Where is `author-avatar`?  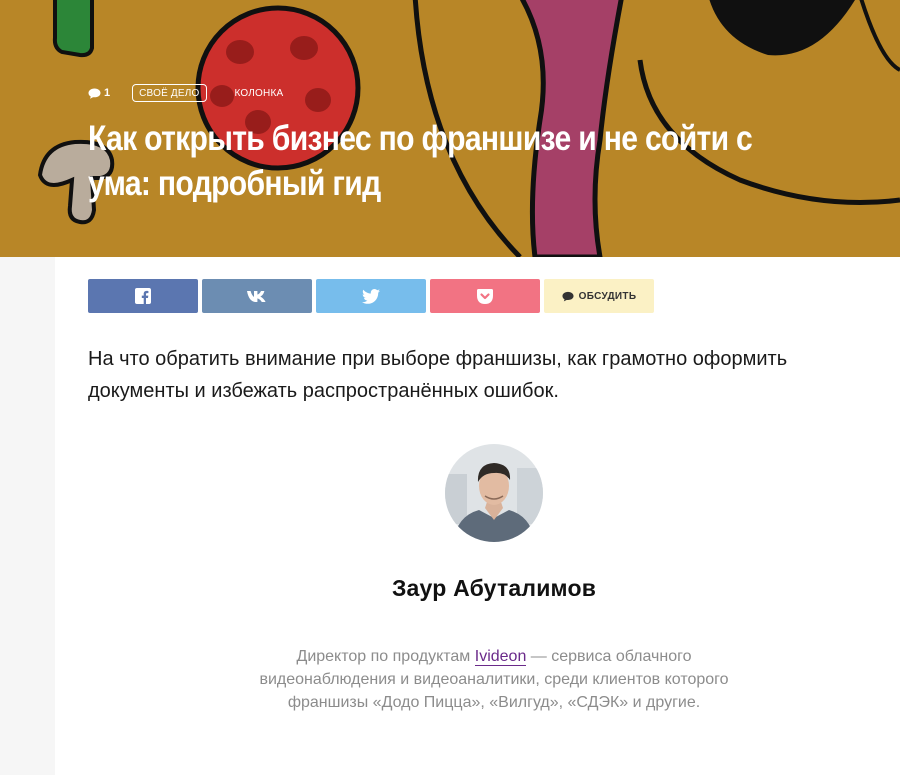 author-avatar is located at coordinates (494, 493).